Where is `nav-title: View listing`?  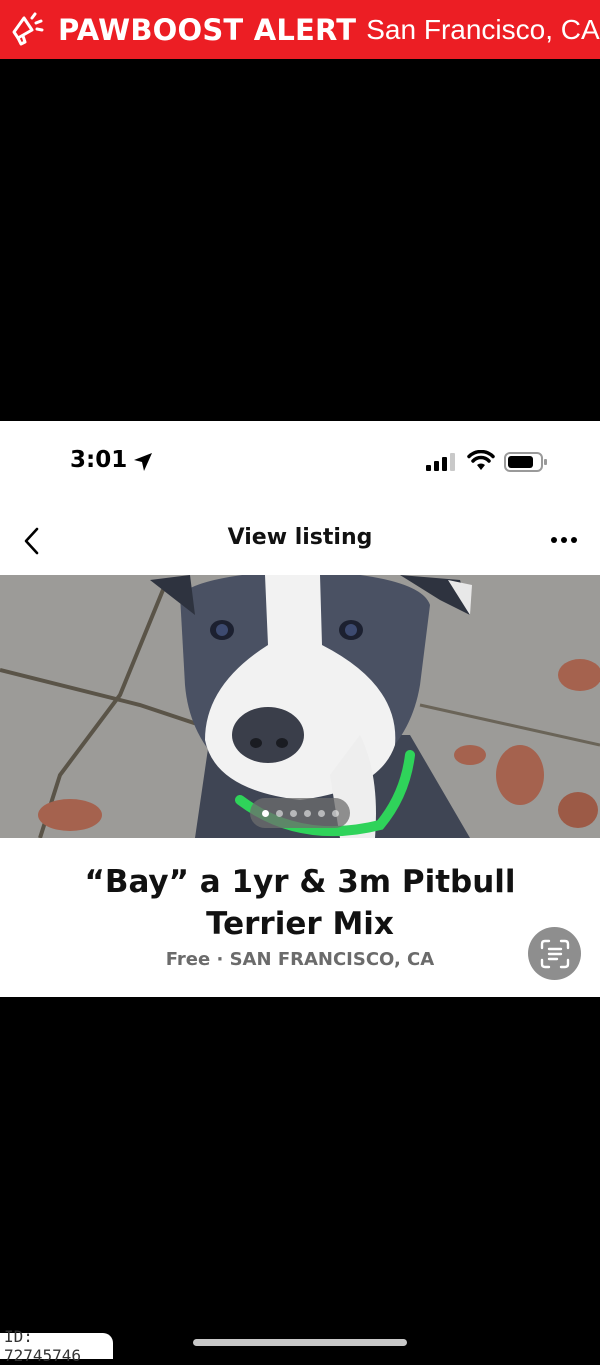 nav-title: View listing is located at coordinates (300, 537).